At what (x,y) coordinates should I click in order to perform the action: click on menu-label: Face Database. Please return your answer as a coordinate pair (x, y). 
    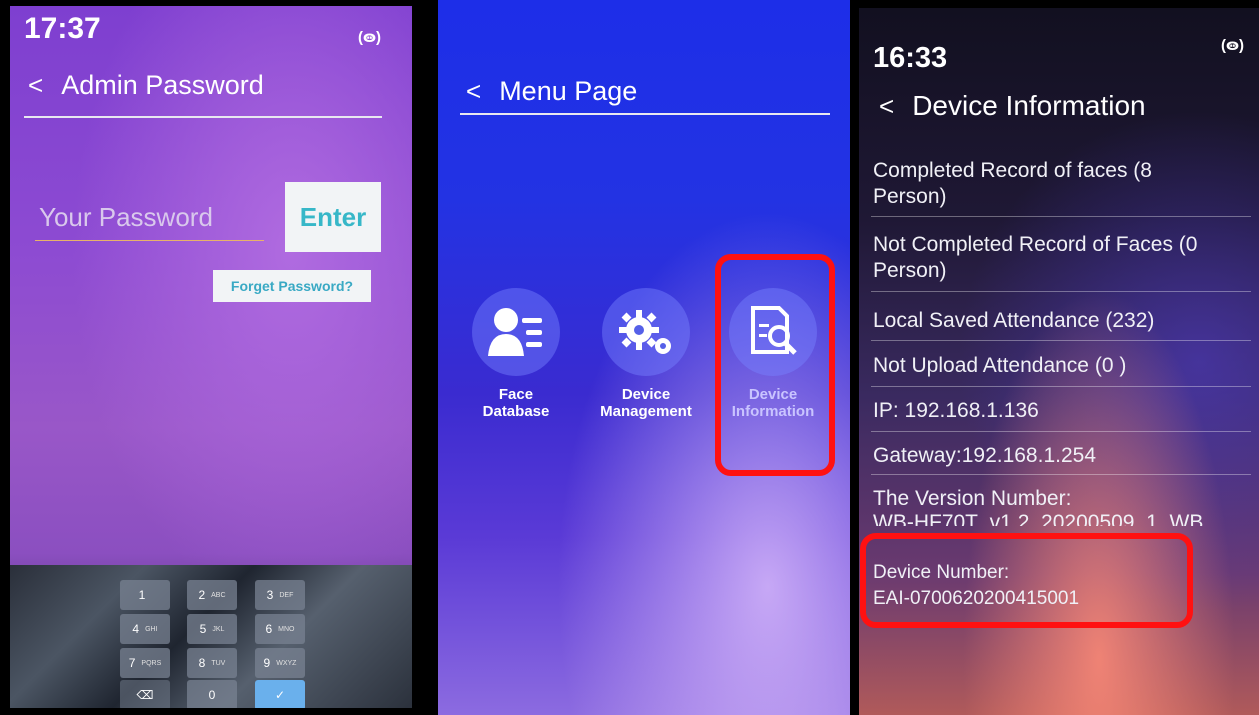
    Looking at the image, I should click on (516, 403).